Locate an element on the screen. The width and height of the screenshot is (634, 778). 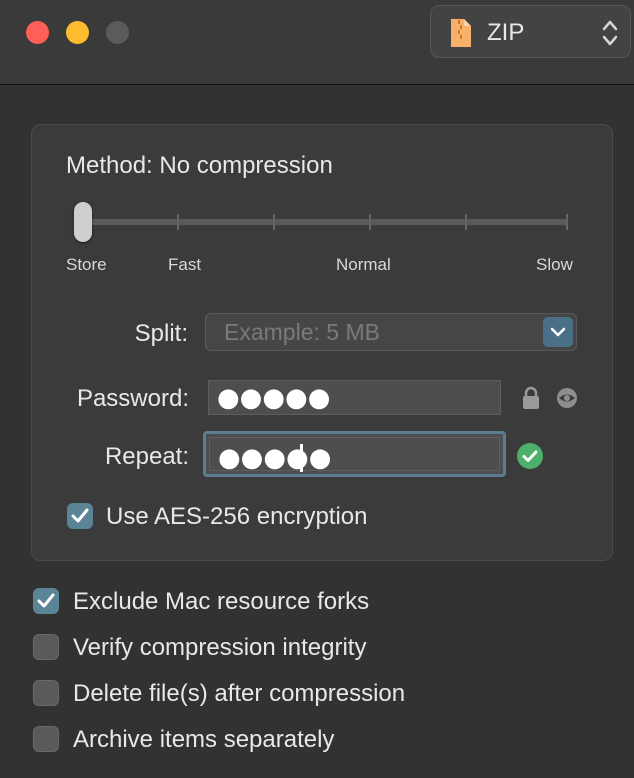
archive-separately-checkbox is located at coordinates (46, 739).